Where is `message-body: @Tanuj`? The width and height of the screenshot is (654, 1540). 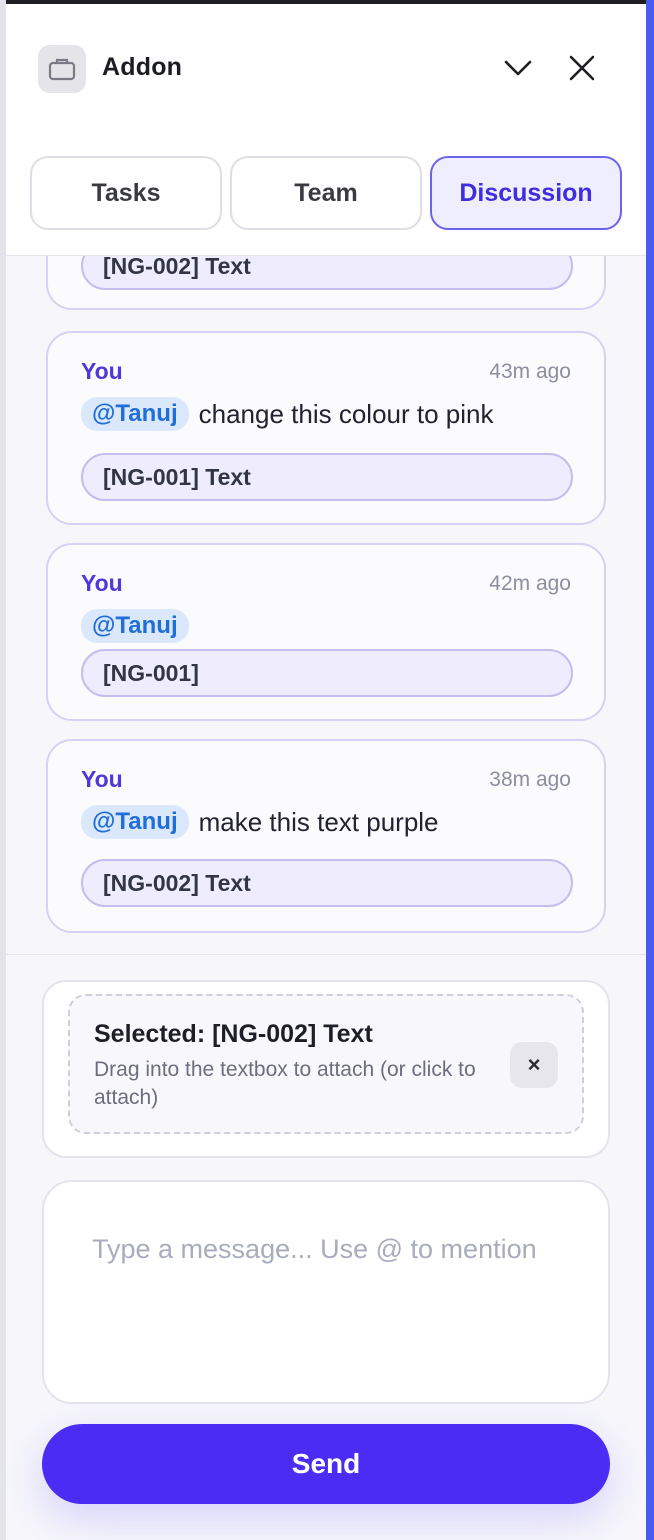 message-body: @Tanuj is located at coordinates (140, 626).